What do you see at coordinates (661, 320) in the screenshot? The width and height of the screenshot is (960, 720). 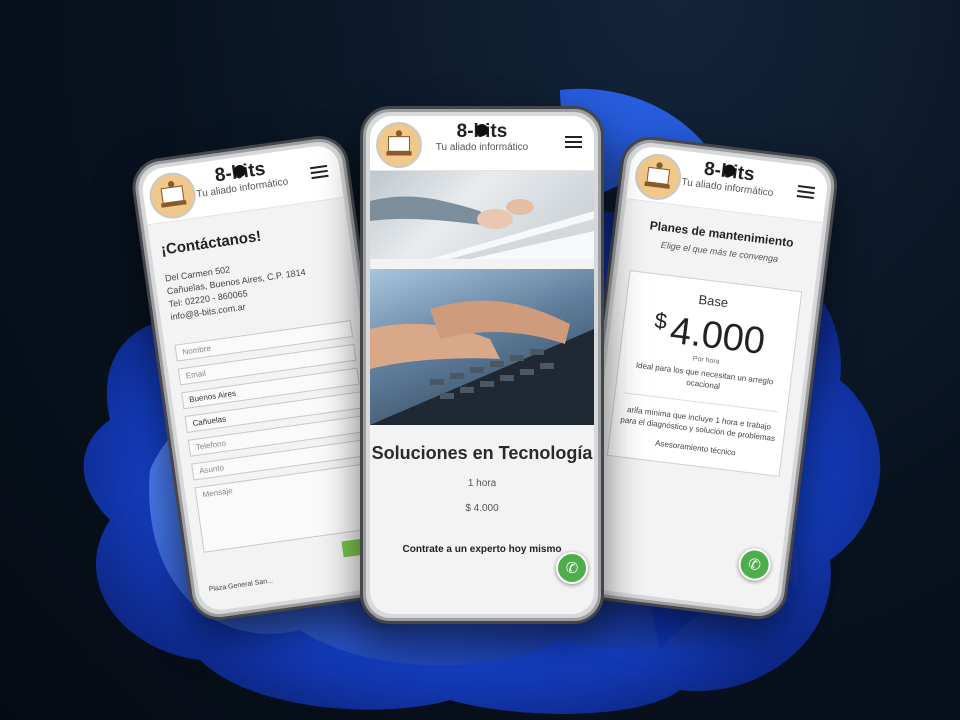 I see `price-currency: $` at bounding box center [661, 320].